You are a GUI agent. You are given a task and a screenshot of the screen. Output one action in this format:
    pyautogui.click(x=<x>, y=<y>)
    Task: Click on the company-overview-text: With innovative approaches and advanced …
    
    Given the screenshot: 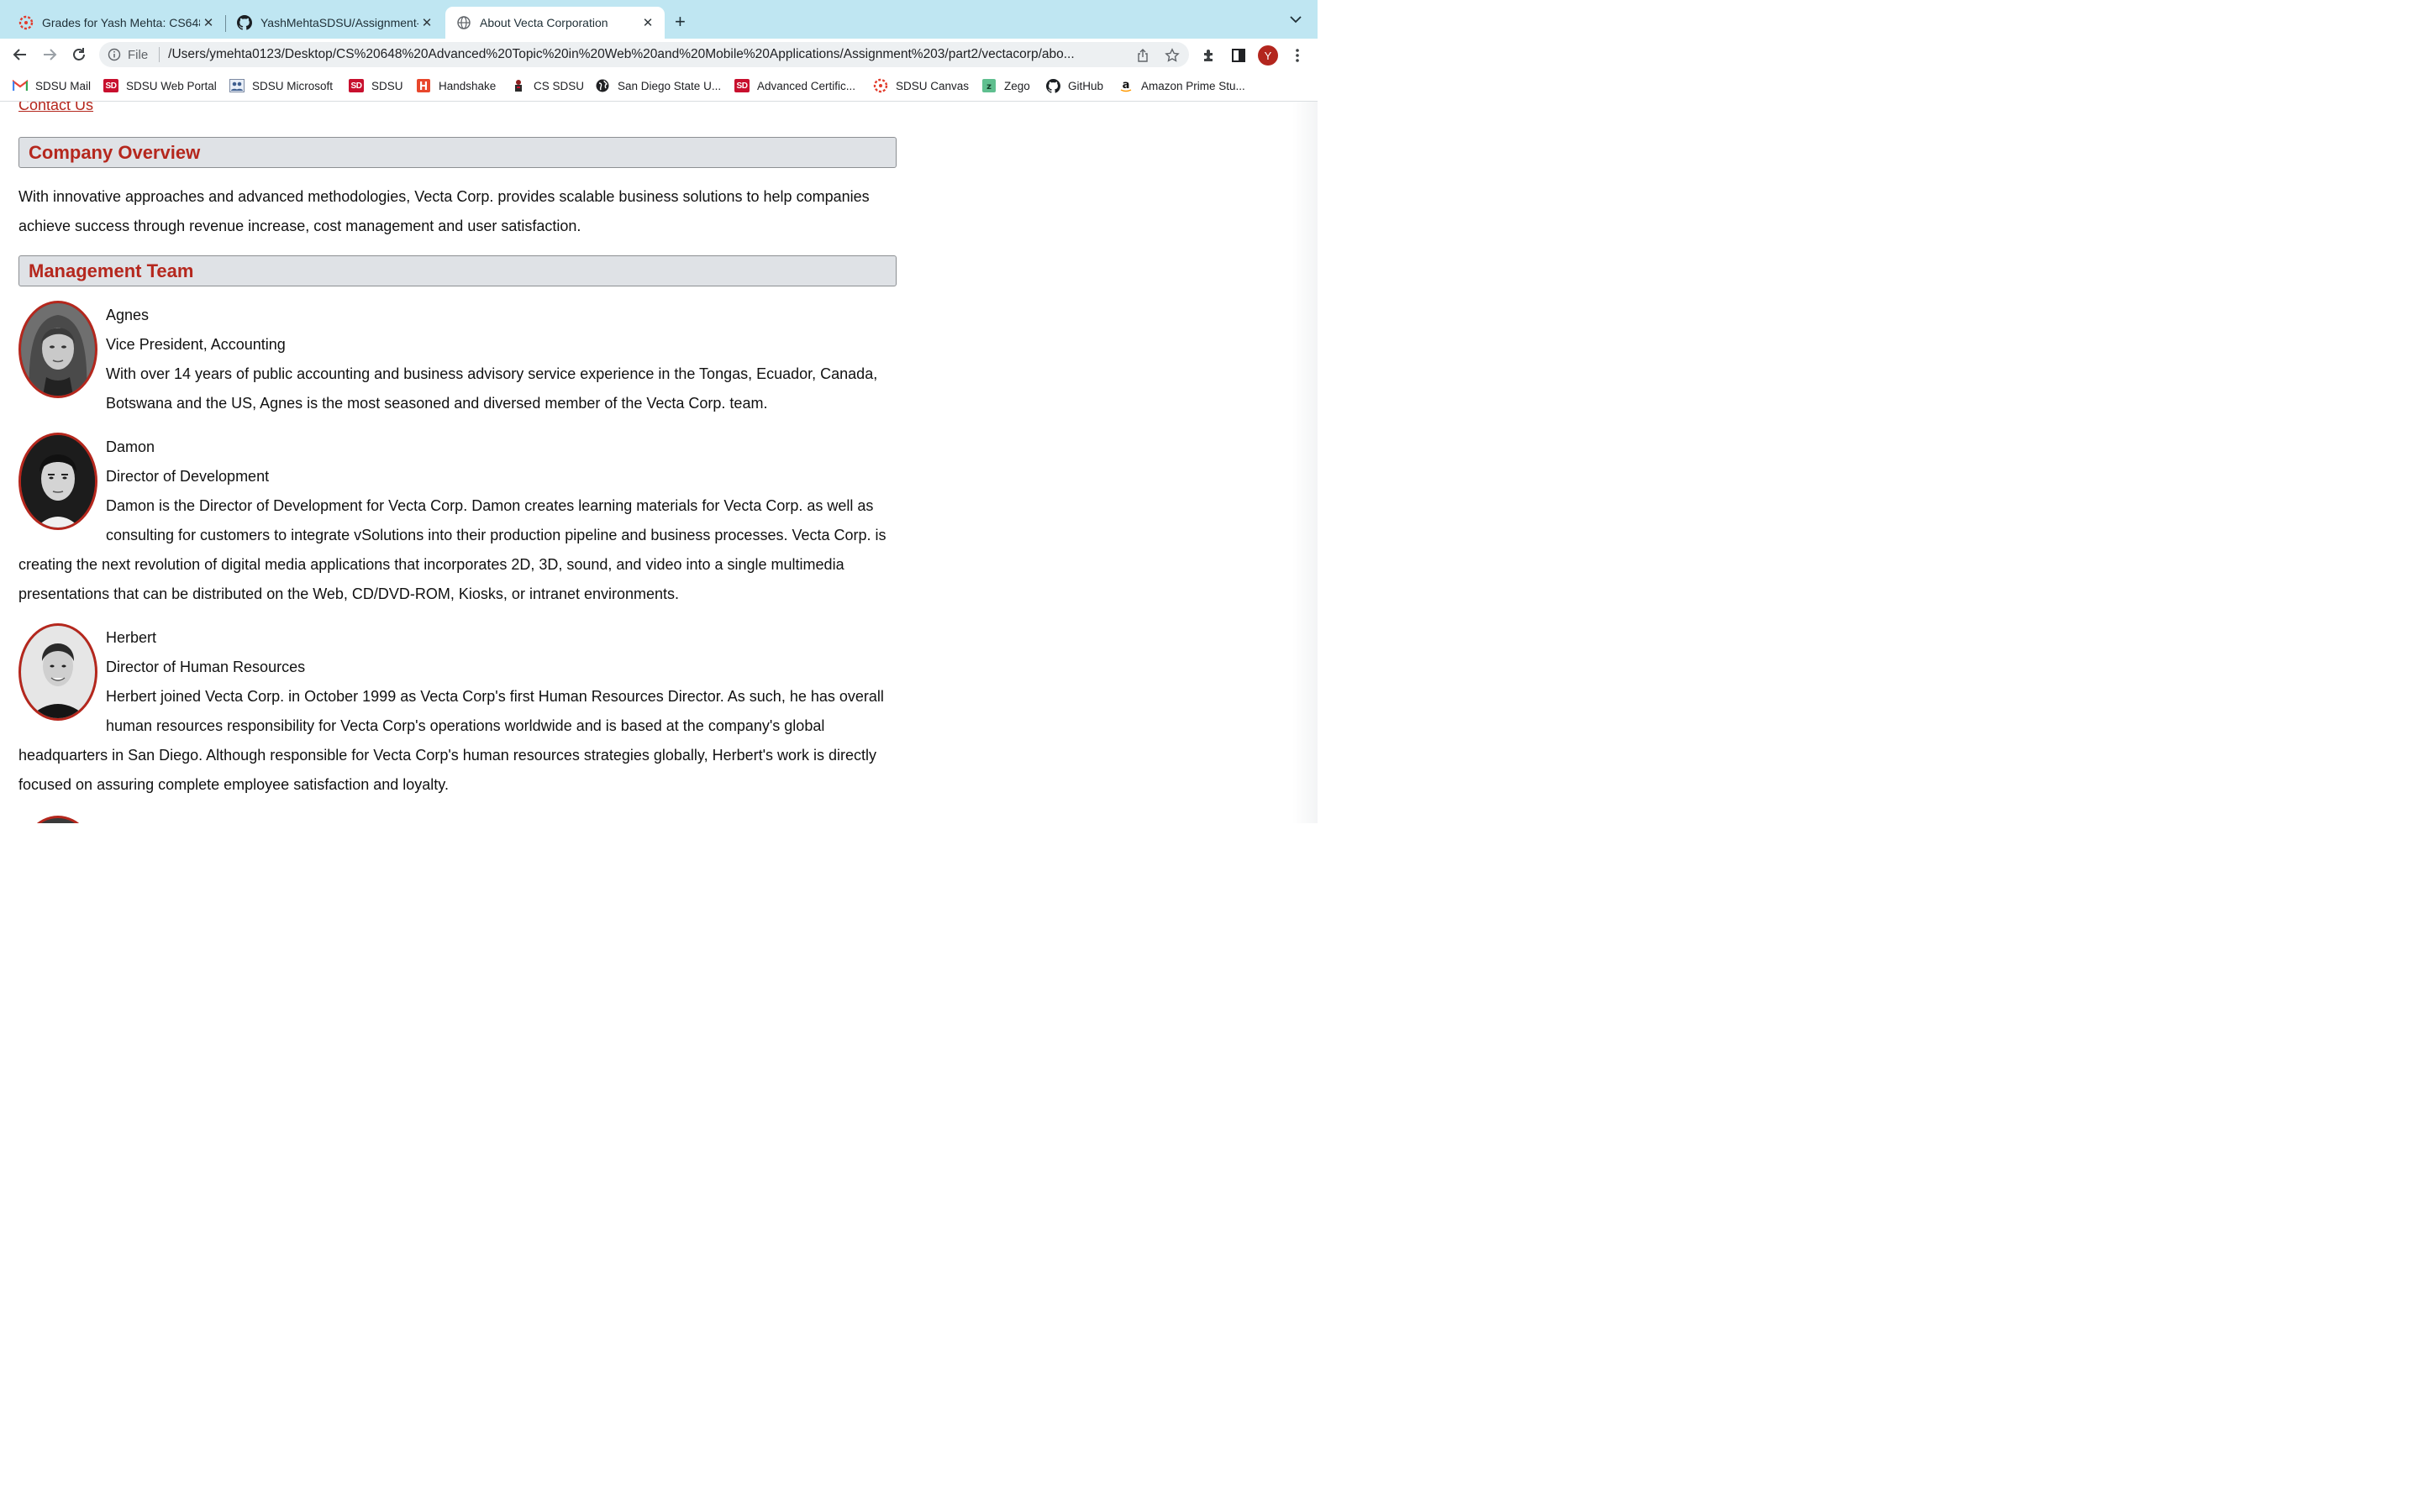 What is the action you would take?
    pyautogui.click(x=444, y=211)
    